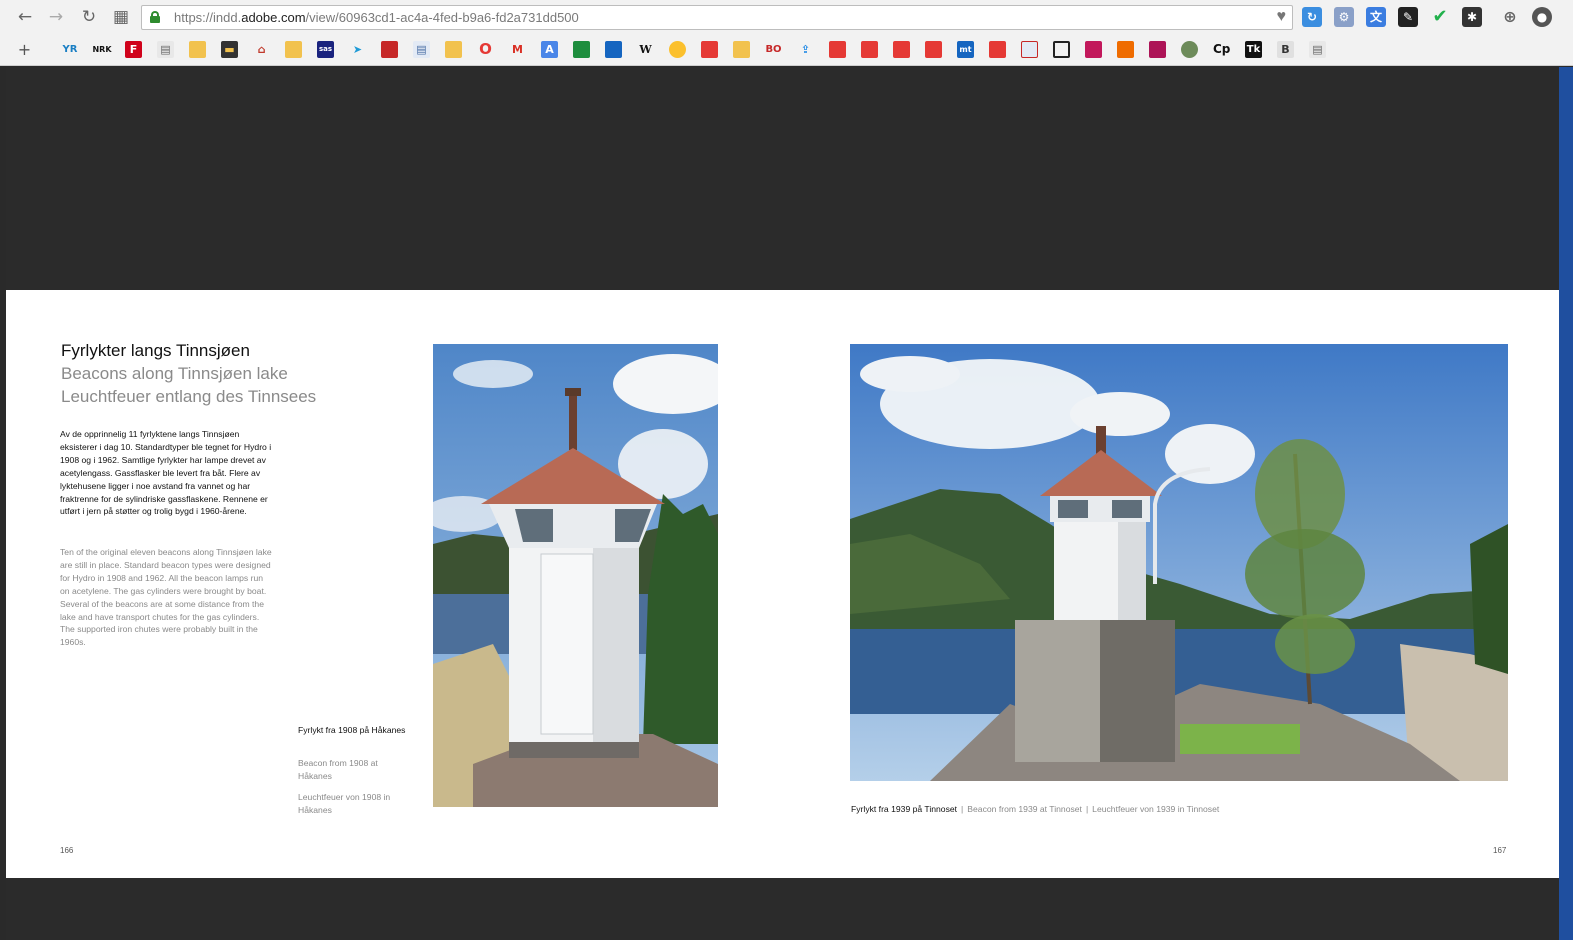 The height and width of the screenshot is (940, 1573). Describe the element at coordinates (1189, 49) in the screenshot. I see `bookmark-emblem-icon` at that location.